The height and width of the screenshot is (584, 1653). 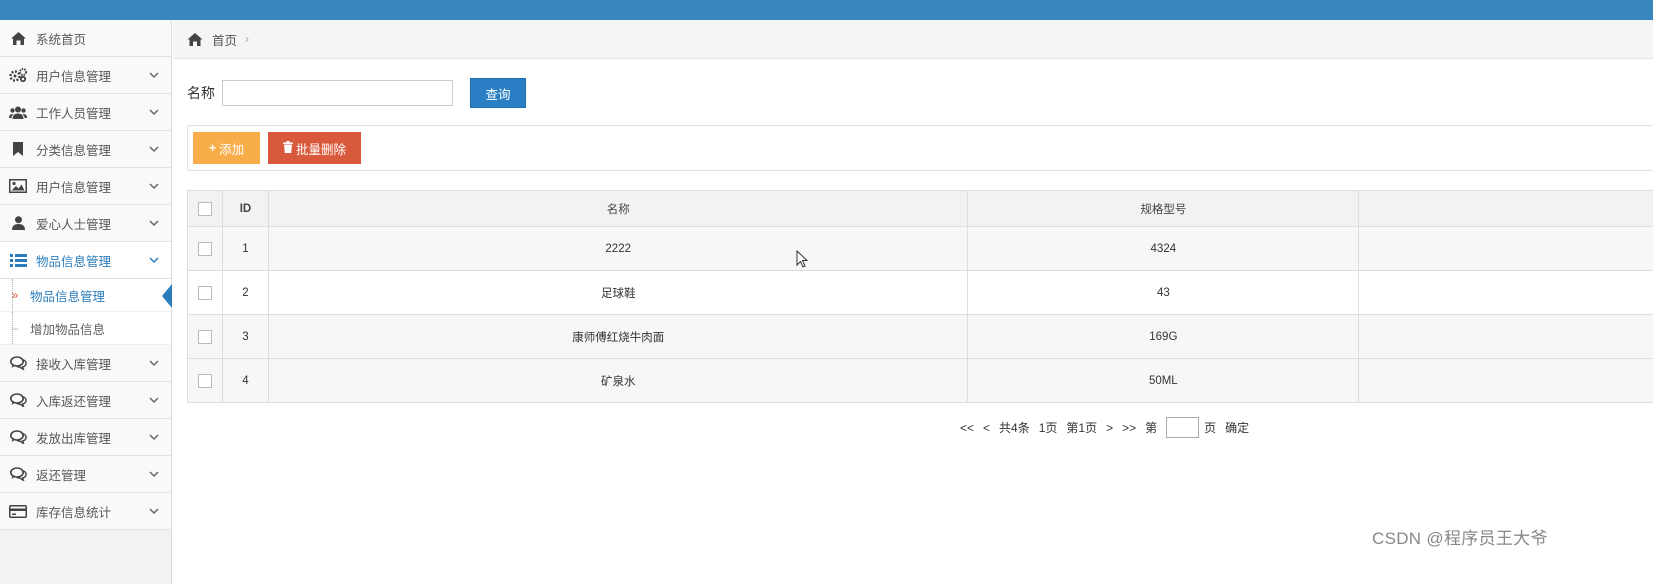 I want to click on header-spec: 规格型号, so click(x=1164, y=208).